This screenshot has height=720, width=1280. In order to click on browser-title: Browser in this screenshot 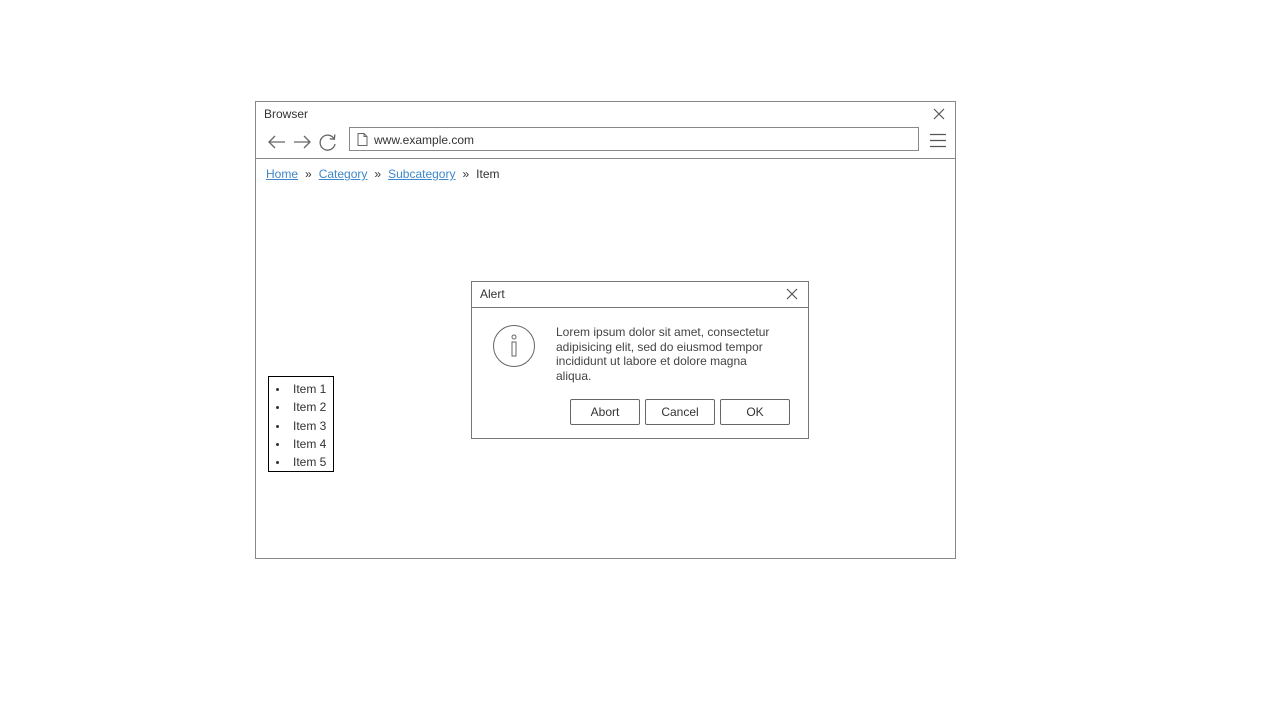, I will do `click(286, 114)`.